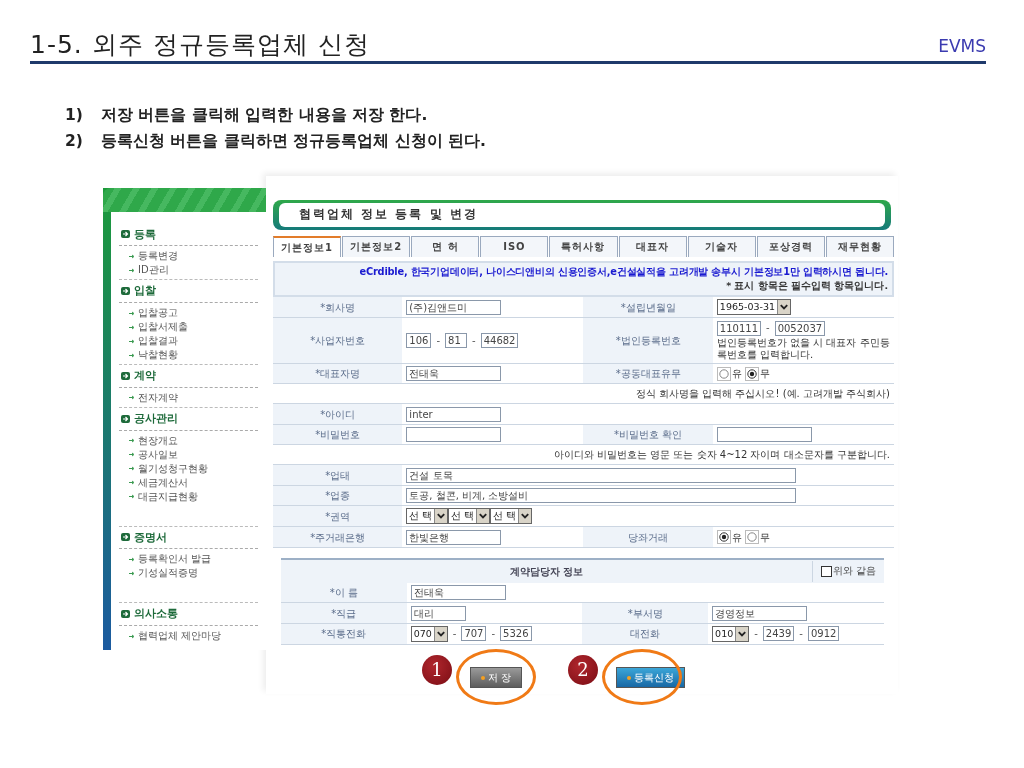  I want to click on input-field: 대리, so click(438, 613).